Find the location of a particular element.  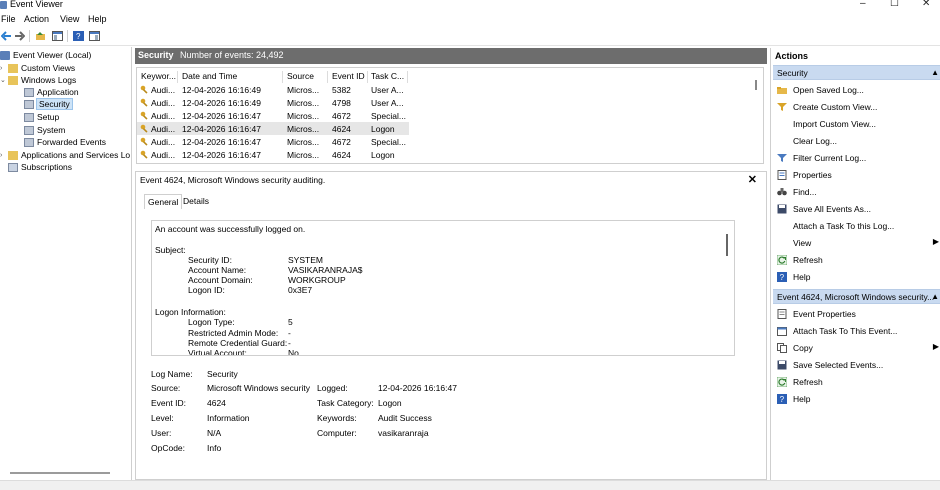

close-window-button: ✕ is located at coordinates (926, 4).